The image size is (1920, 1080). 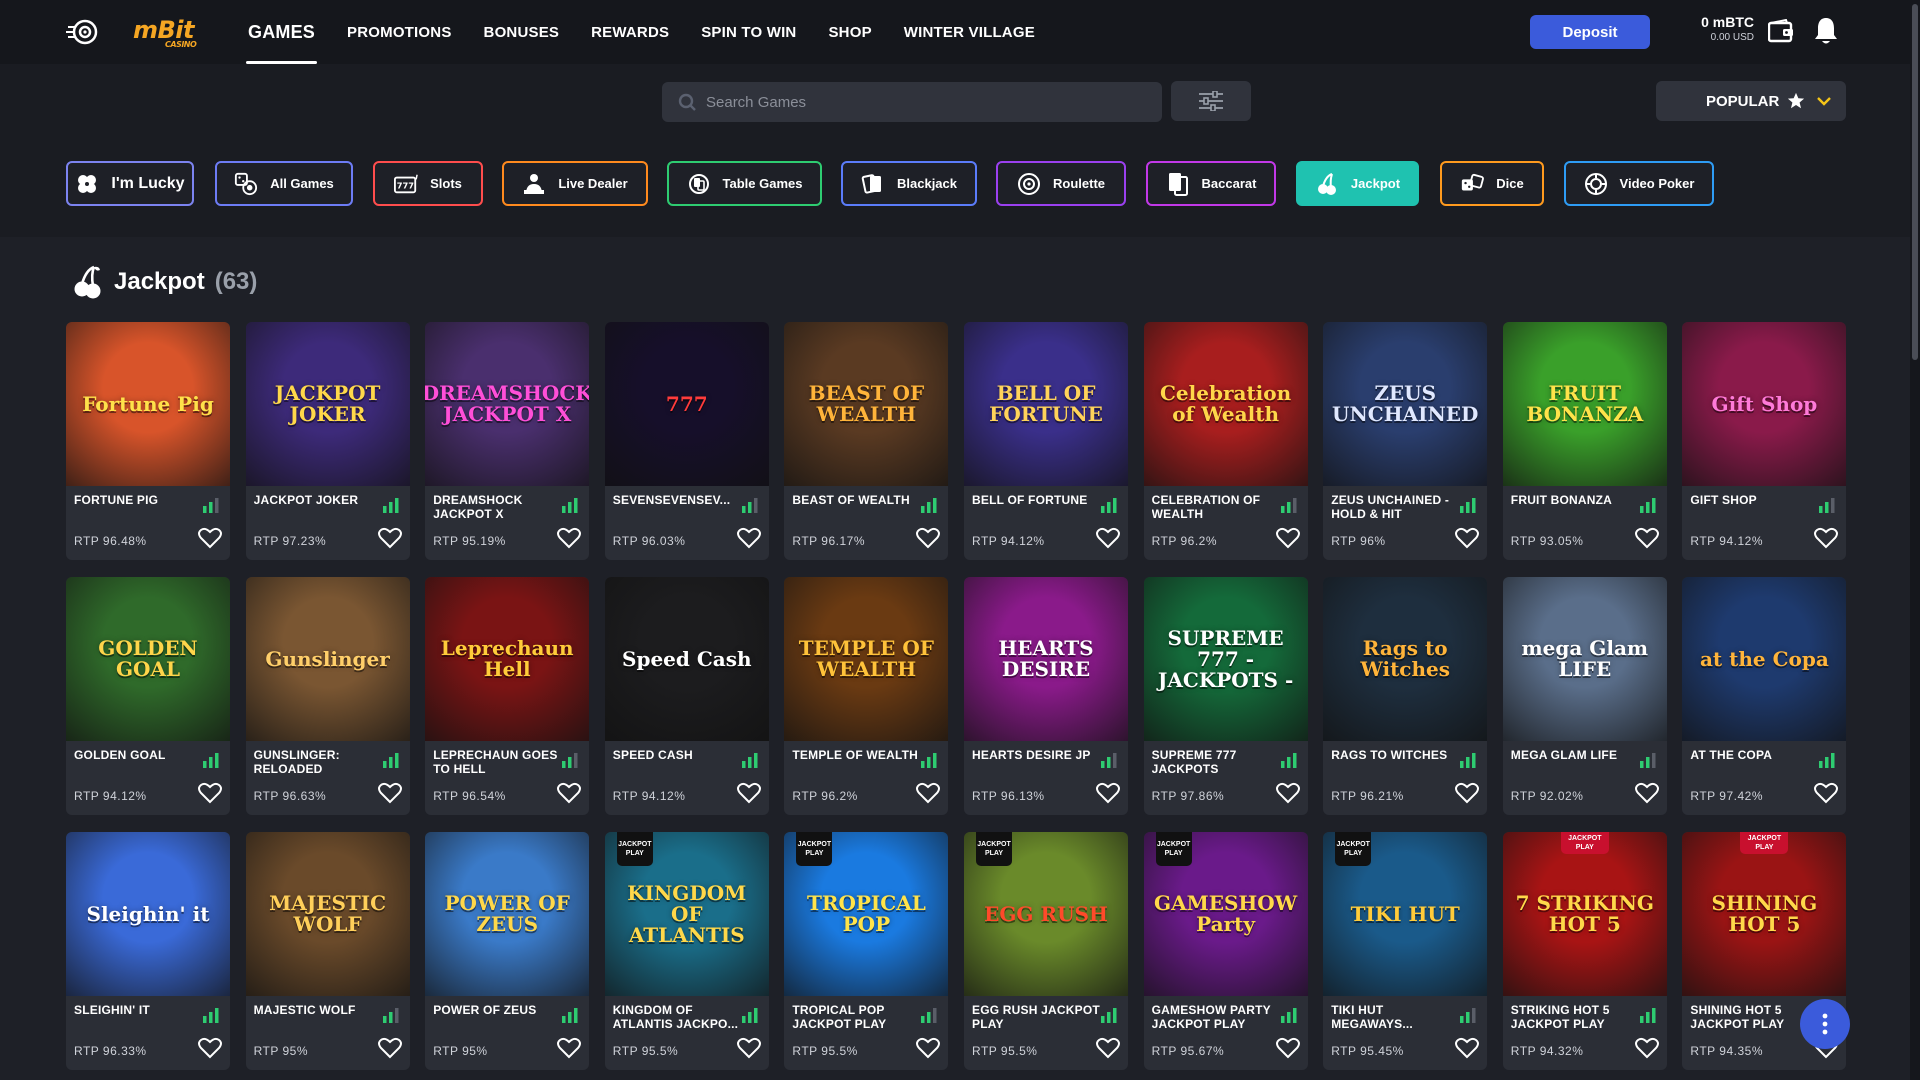 What do you see at coordinates (686, 659) in the screenshot?
I see `game-thumbnail: Speed Cash` at bounding box center [686, 659].